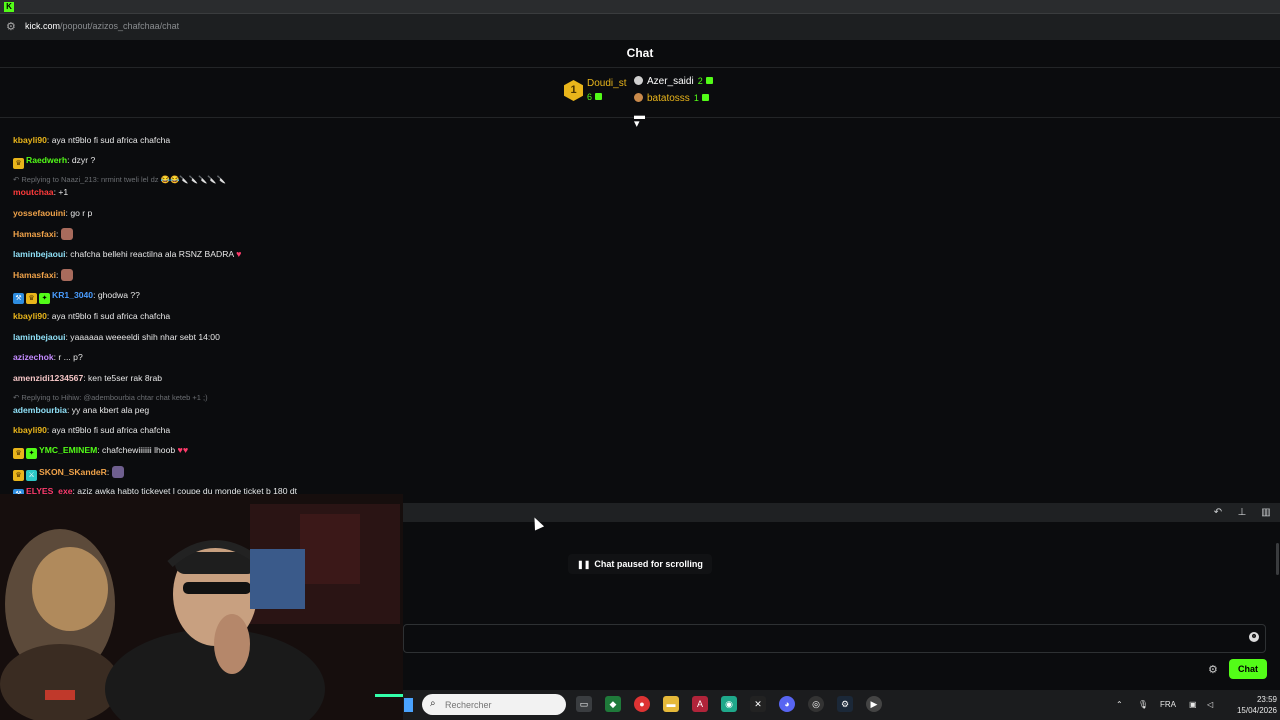 The image size is (1280, 720). I want to click on site-settings-icon: ⚙, so click(11, 26).